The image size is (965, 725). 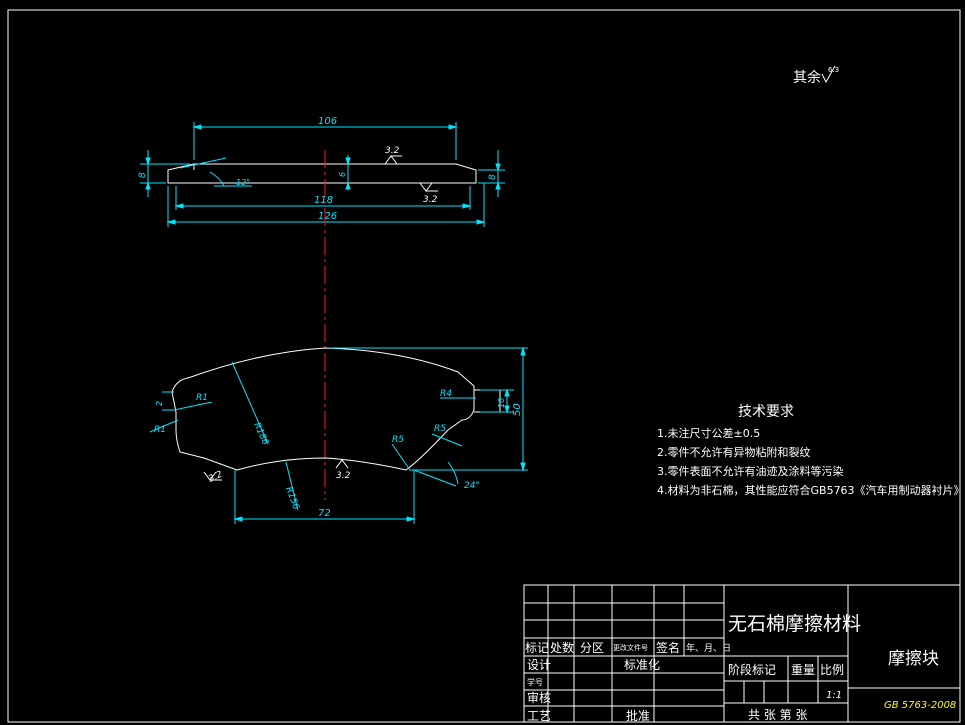 What do you see at coordinates (750, 471) in the screenshot?
I see `tech-requirement-3: 3.零件表面不允许有油迹及涂料等污染` at bounding box center [750, 471].